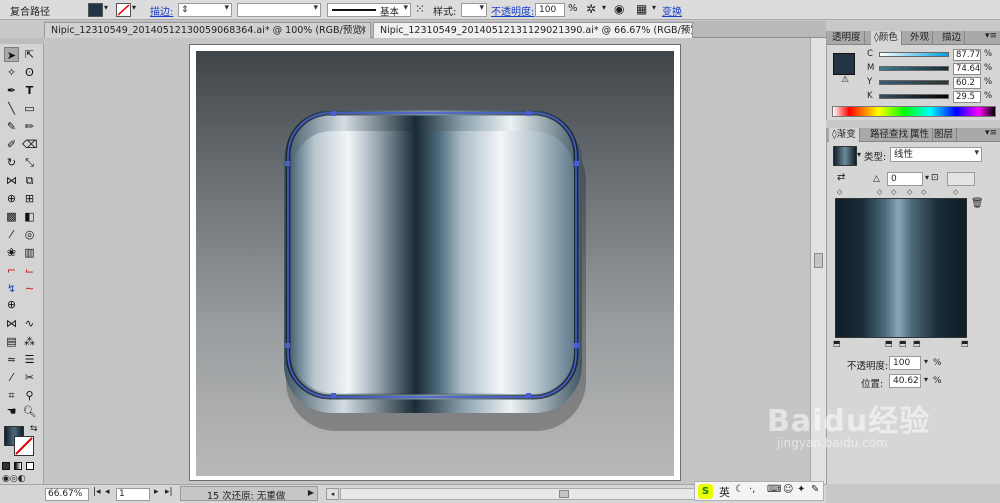 The width and height of the screenshot is (1000, 503). I want to click on align-icon: ◉, so click(619, 9).